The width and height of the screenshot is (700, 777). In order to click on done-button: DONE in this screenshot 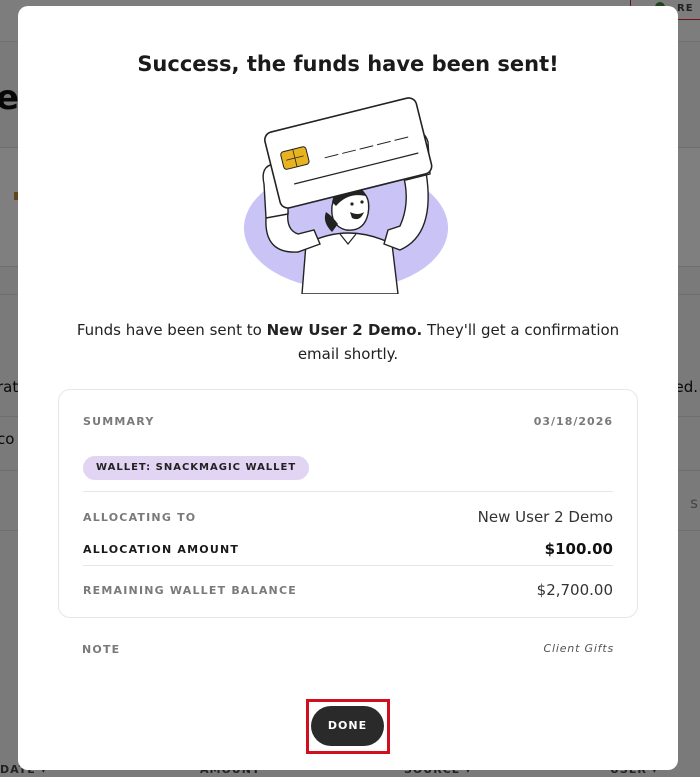, I will do `click(347, 726)`.